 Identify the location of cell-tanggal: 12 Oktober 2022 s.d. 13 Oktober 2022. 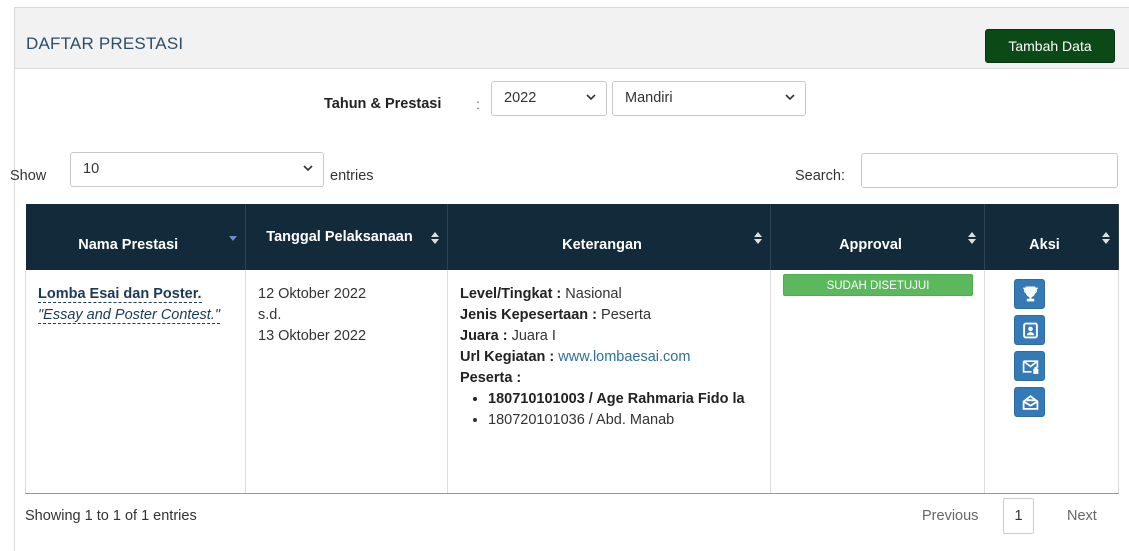
(346, 382).